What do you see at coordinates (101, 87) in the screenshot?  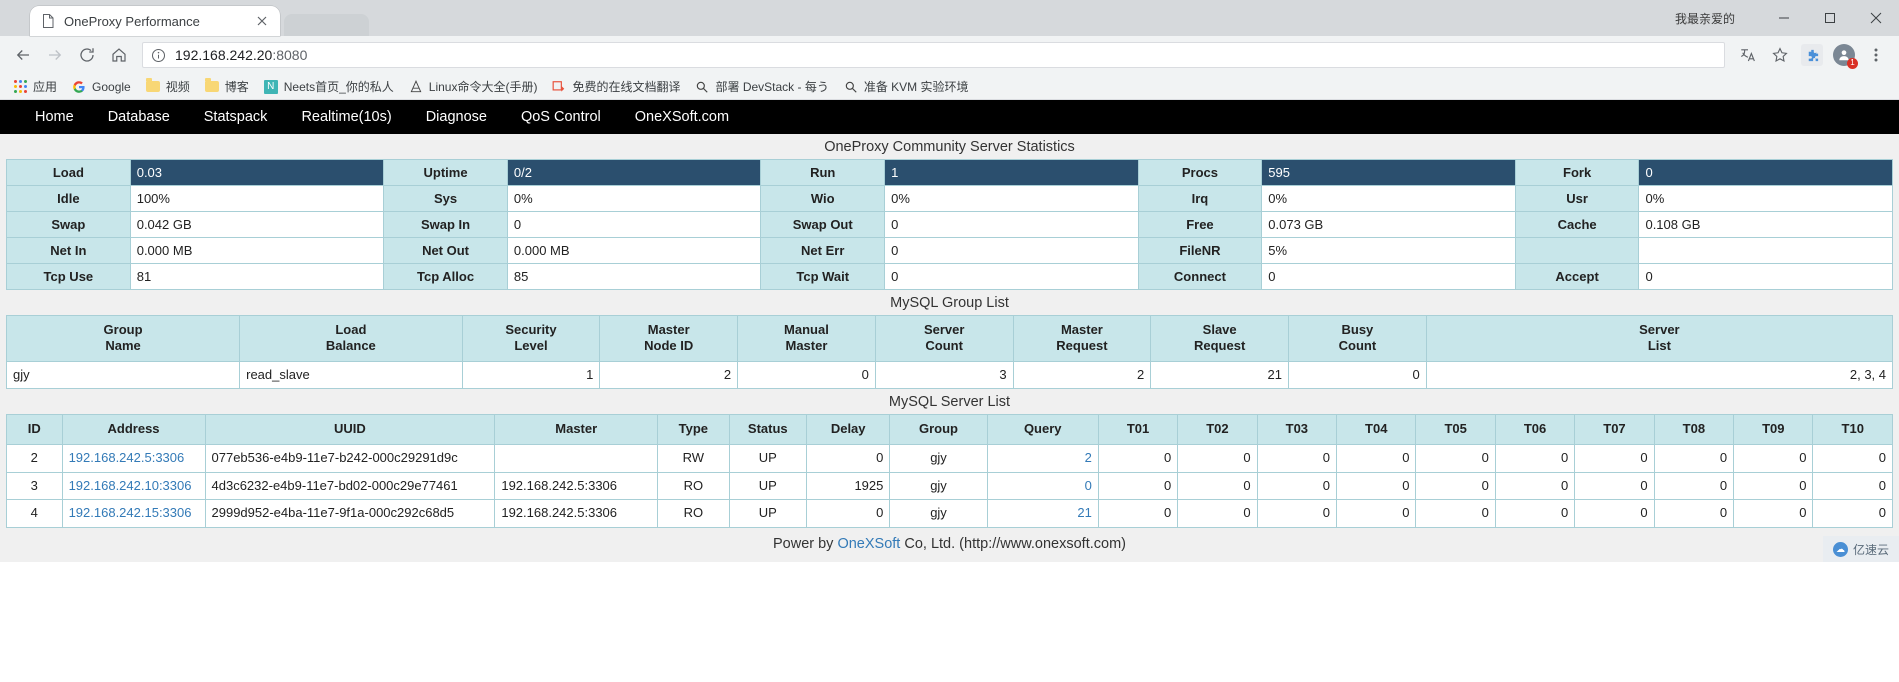 I see `bookmark-google: Google` at bounding box center [101, 87].